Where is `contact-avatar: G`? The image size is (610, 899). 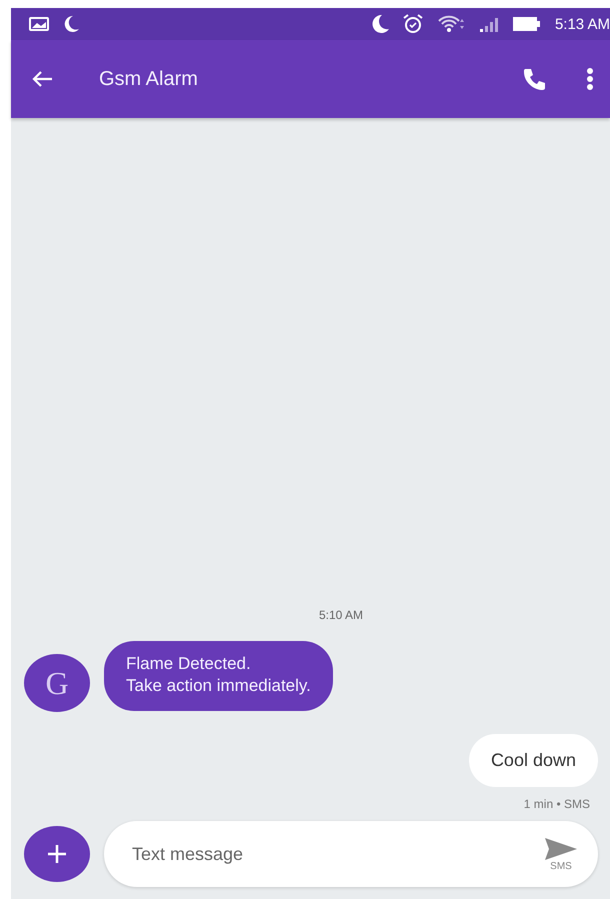
contact-avatar: G is located at coordinates (57, 683).